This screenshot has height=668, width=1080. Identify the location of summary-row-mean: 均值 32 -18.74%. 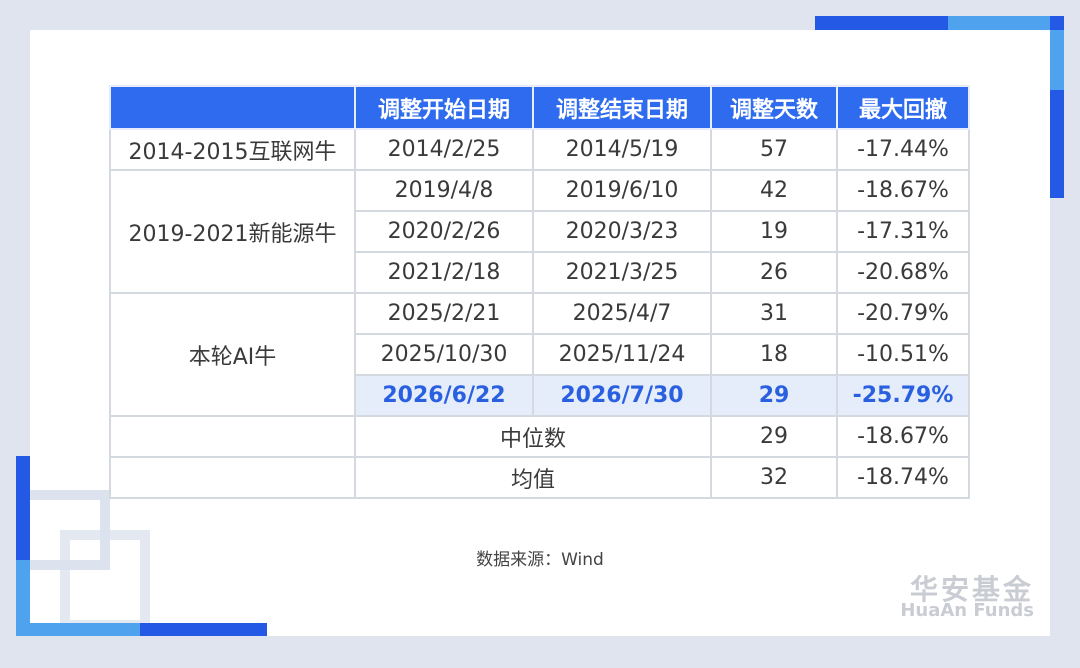
(539, 477).